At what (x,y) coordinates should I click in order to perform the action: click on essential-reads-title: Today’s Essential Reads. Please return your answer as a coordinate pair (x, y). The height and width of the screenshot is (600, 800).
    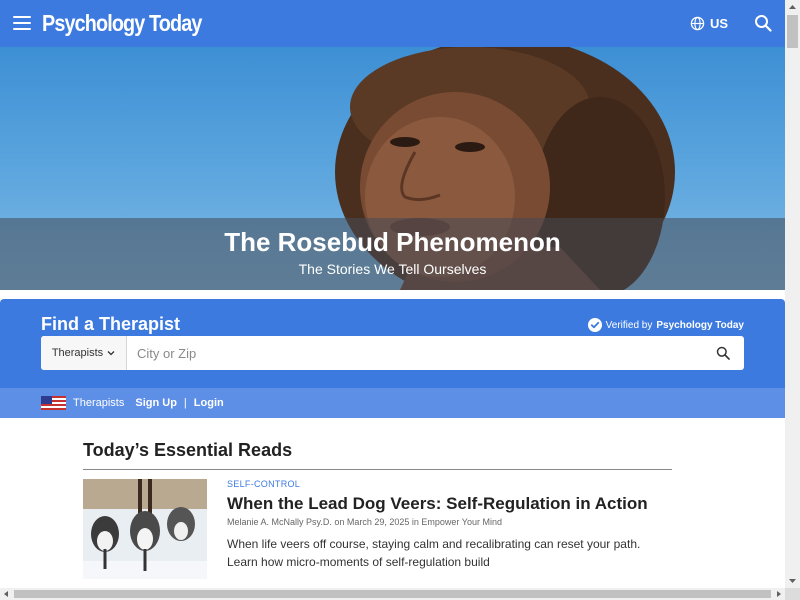
    Looking at the image, I should click on (377, 455).